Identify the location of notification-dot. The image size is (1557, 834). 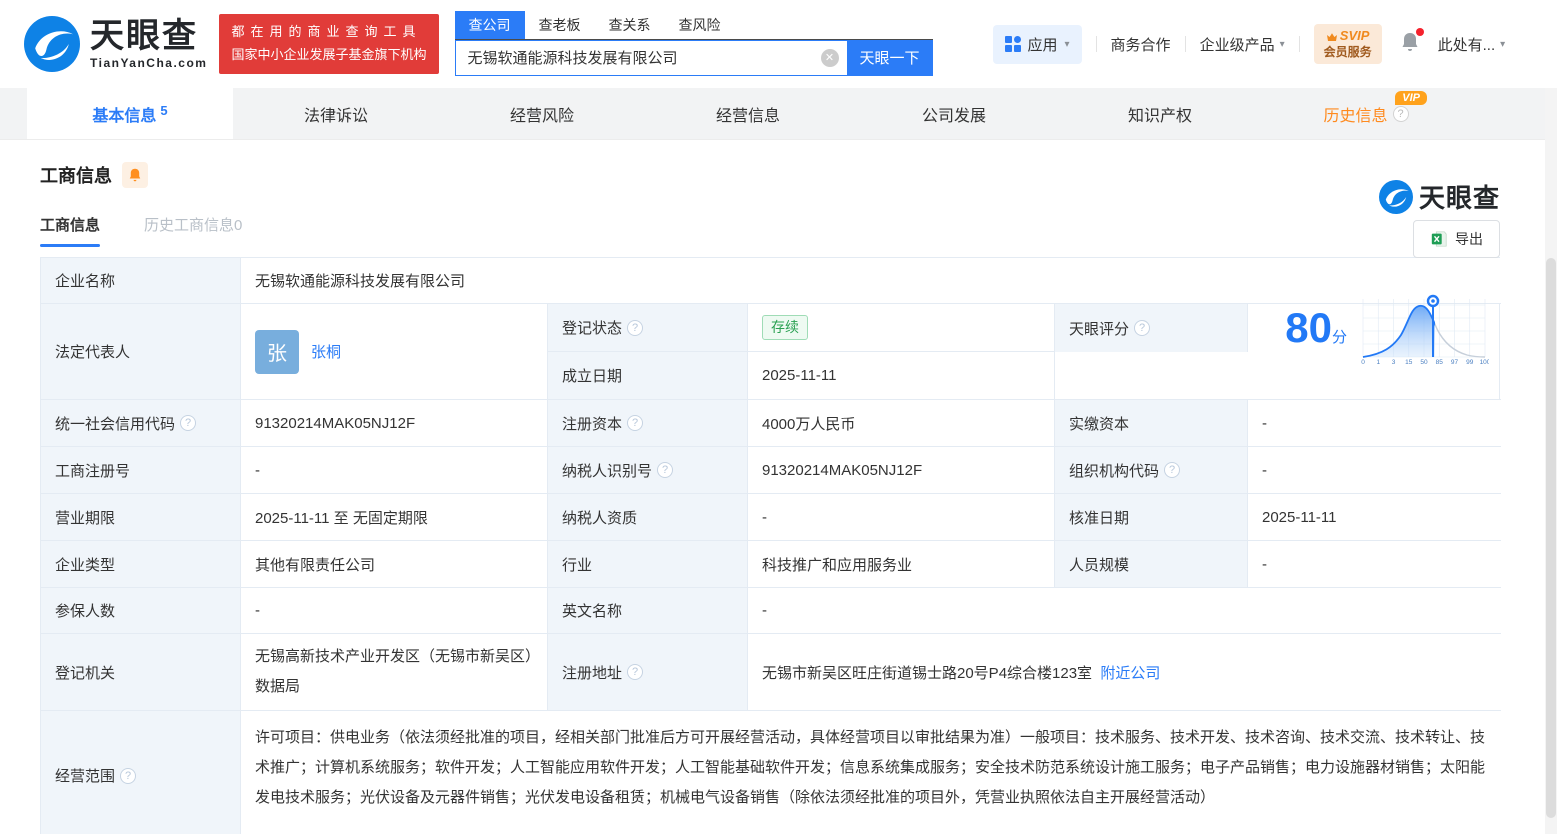
(1419, 32).